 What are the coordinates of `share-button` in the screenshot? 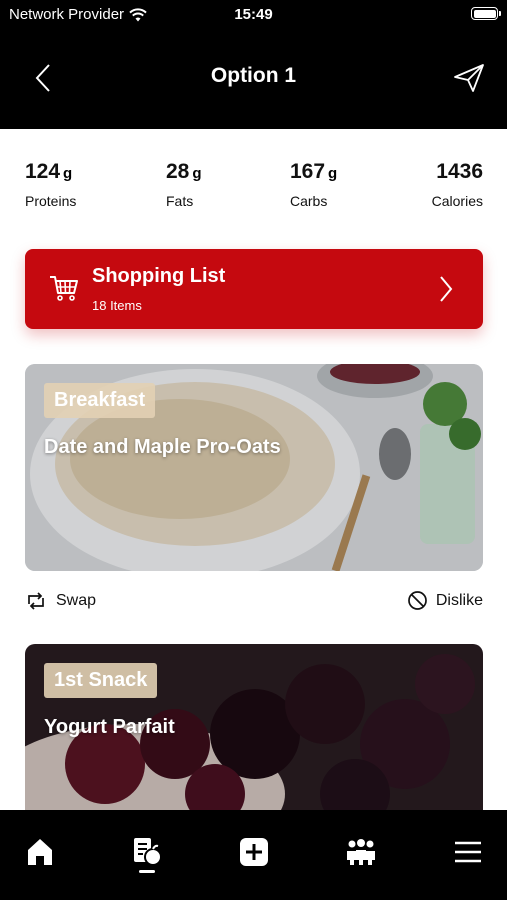 It's located at (469, 78).